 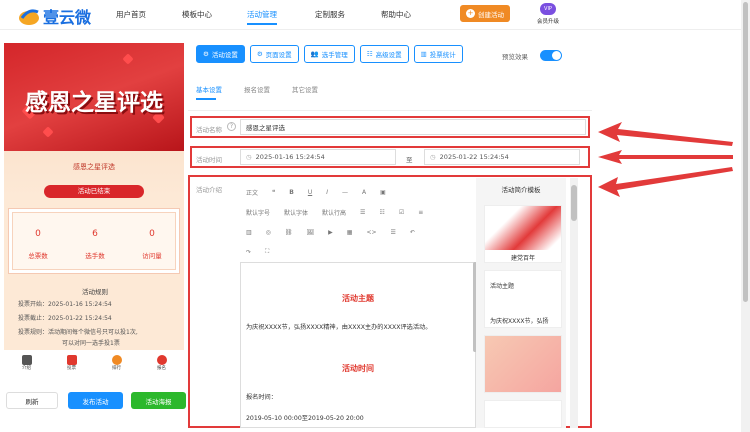 What do you see at coordinates (381, 212) in the screenshot?
I see `numbered-list-icon: ☷` at bounding box center [381, 212].